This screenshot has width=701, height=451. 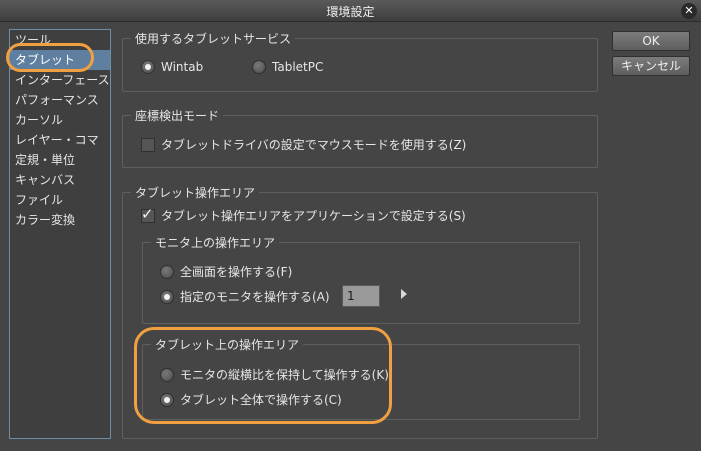 What do you see at coordinates (284, 375) in the screenshot?
I see `radio-keep-aspect-label: モニタの縦横比を保持して操作する(K)` at bounding box center [284, 375].